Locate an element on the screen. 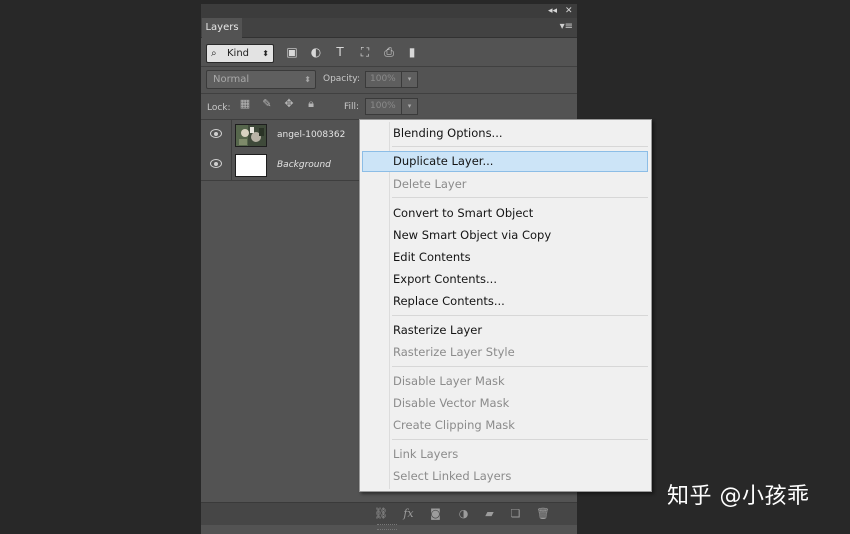  pixel-filter-icon: ▣ is located at coordinates (292, 52).